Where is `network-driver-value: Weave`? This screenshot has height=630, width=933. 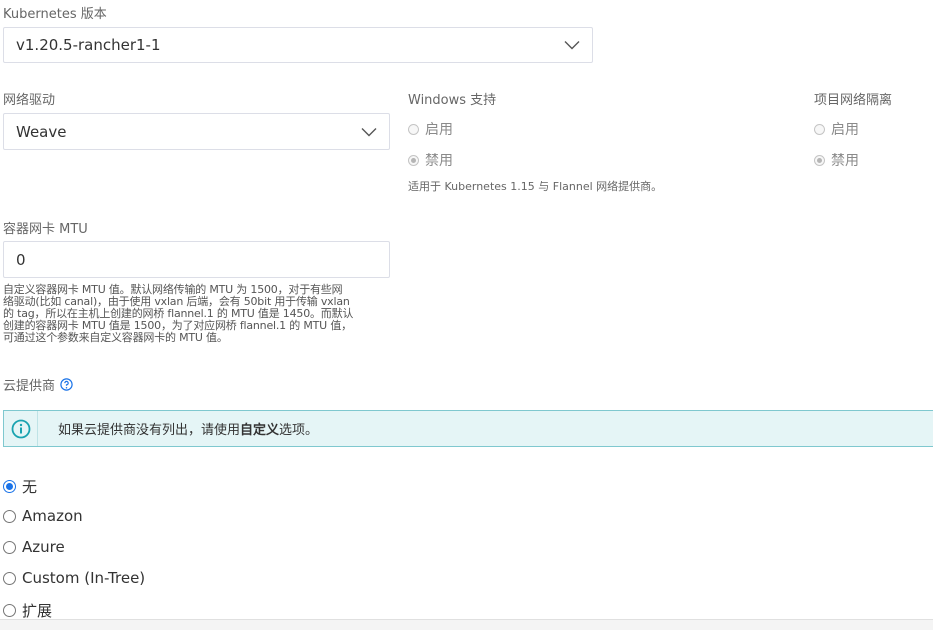 network-driver-value: Weave is located at coordinates (41, 131).